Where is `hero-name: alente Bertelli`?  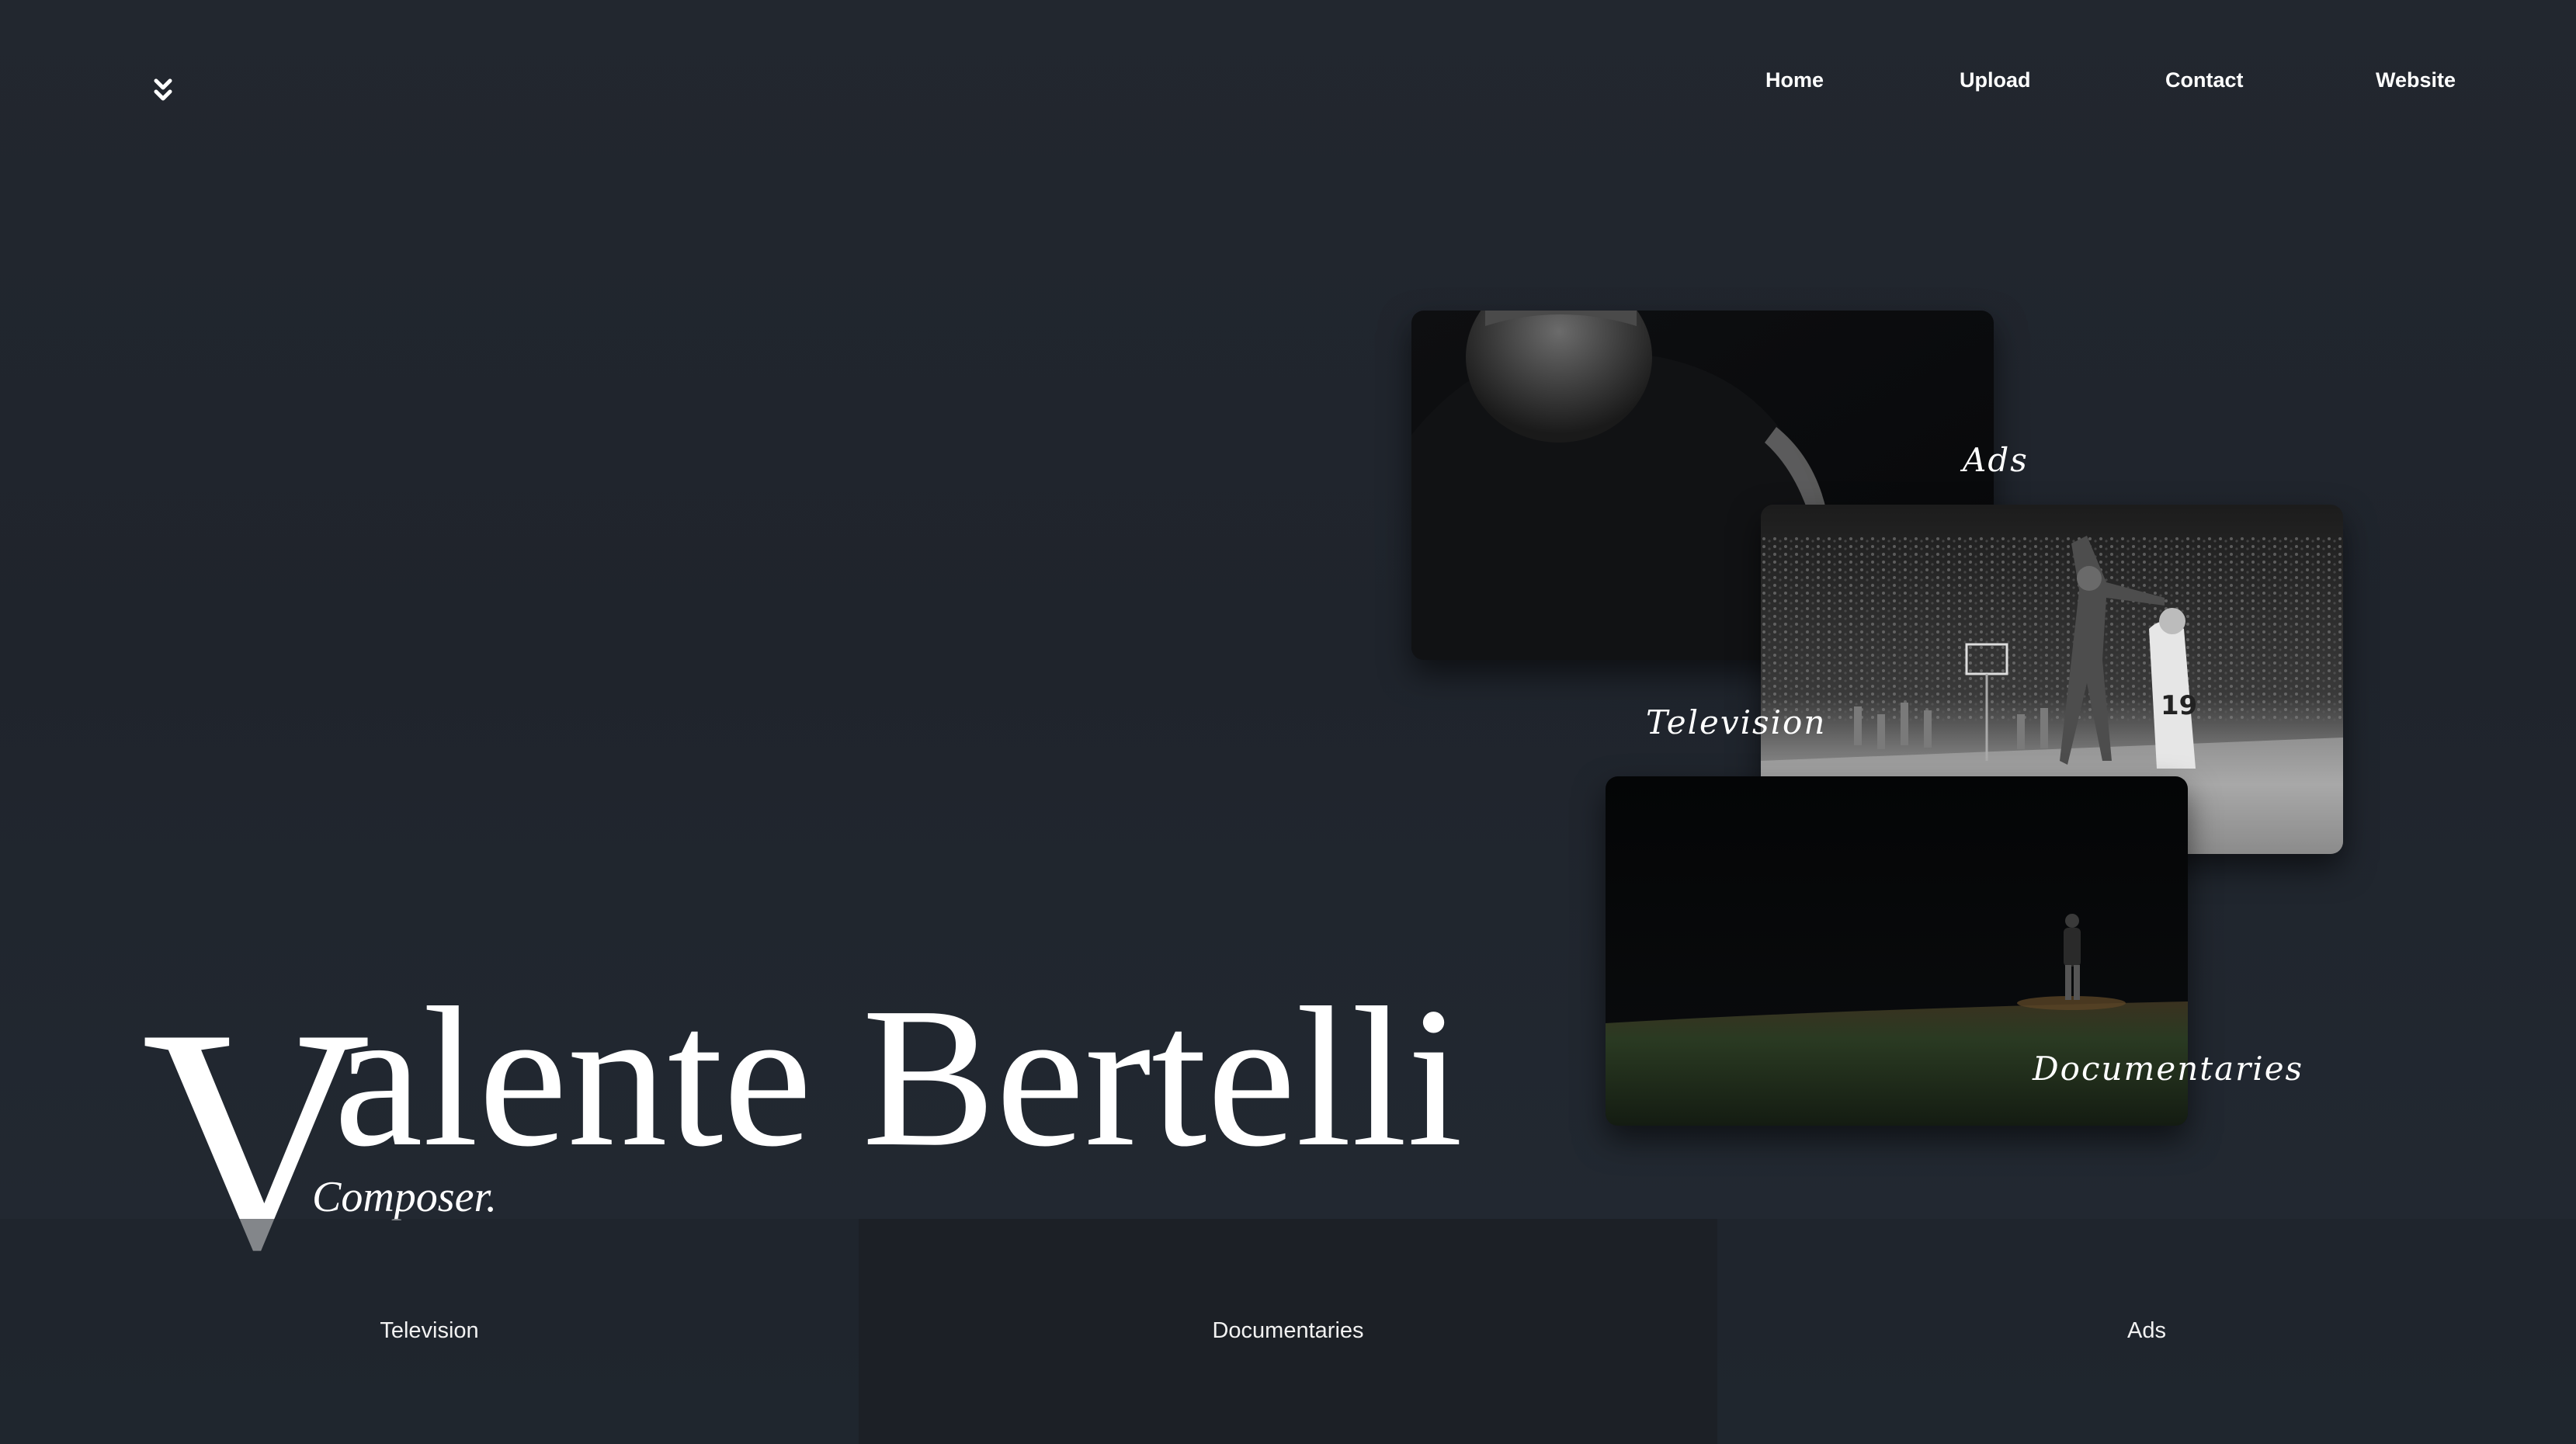 hero-name: alente Bertelli is located at coordinates (898, 1077).